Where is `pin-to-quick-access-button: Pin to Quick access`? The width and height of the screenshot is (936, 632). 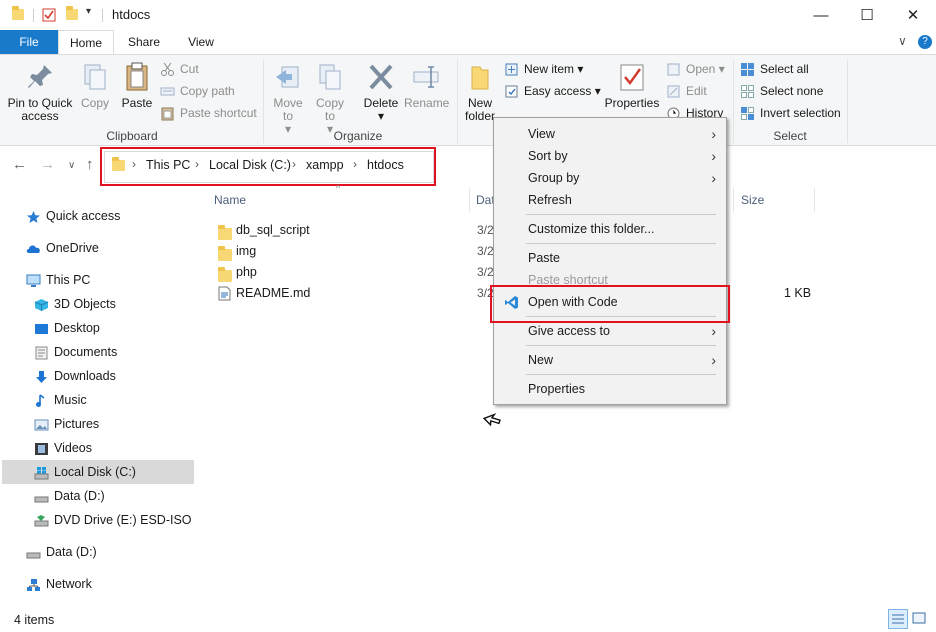
pin-to-quick-access-button: Pin to Quick access is located at coordinates (40, 92).